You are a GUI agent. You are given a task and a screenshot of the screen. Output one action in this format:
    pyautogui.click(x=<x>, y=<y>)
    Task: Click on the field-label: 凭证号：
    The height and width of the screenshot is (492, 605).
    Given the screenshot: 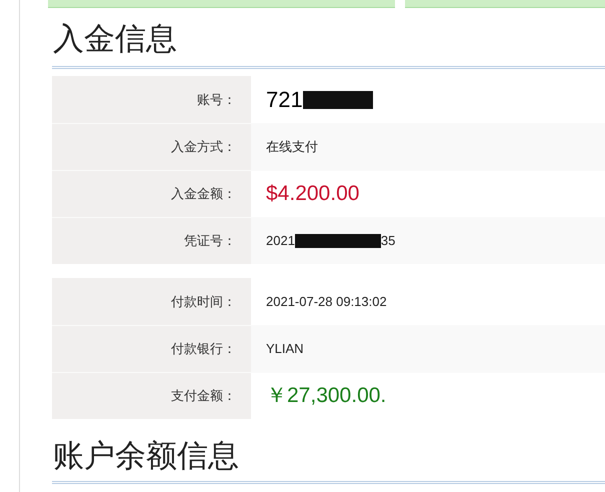 What is the action you would take?
    pyautogui.click(x=210, y=241)
    